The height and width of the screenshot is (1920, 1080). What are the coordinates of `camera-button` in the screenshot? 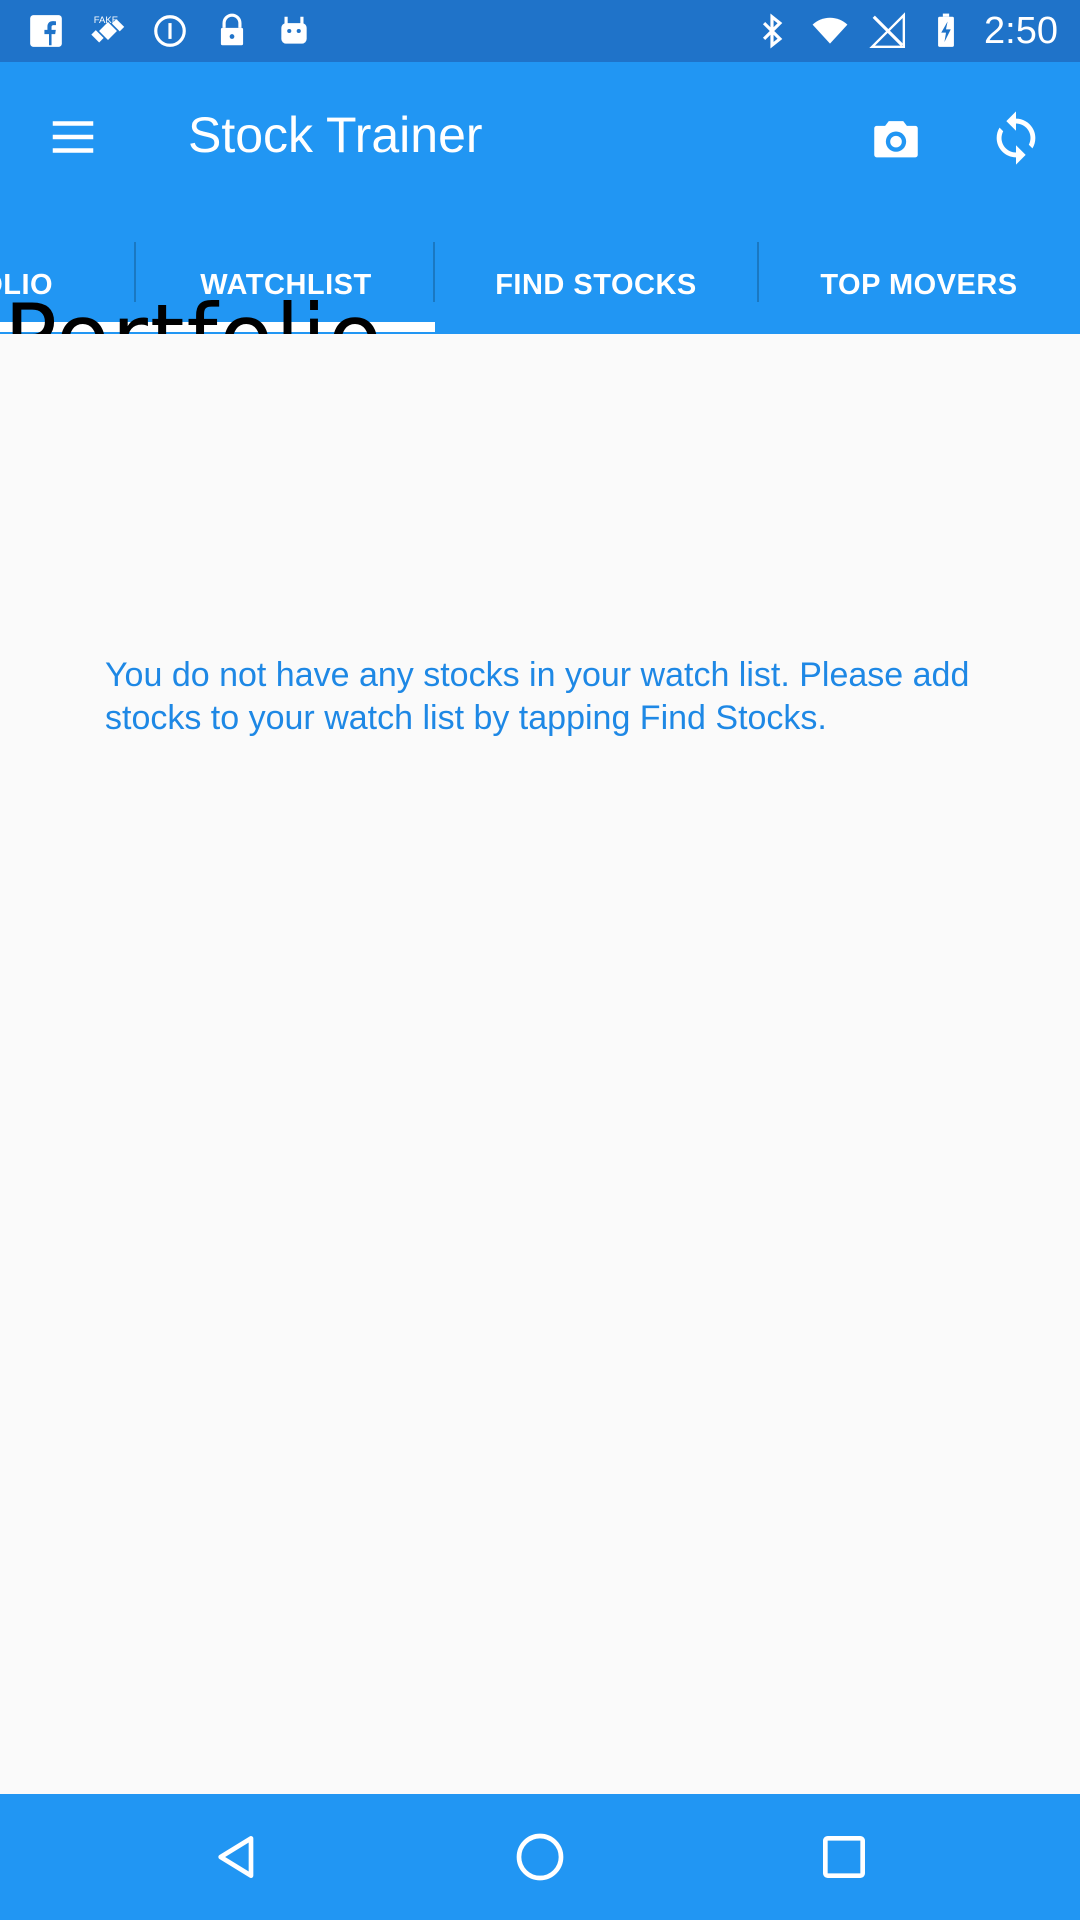 It's located at (896, 138).